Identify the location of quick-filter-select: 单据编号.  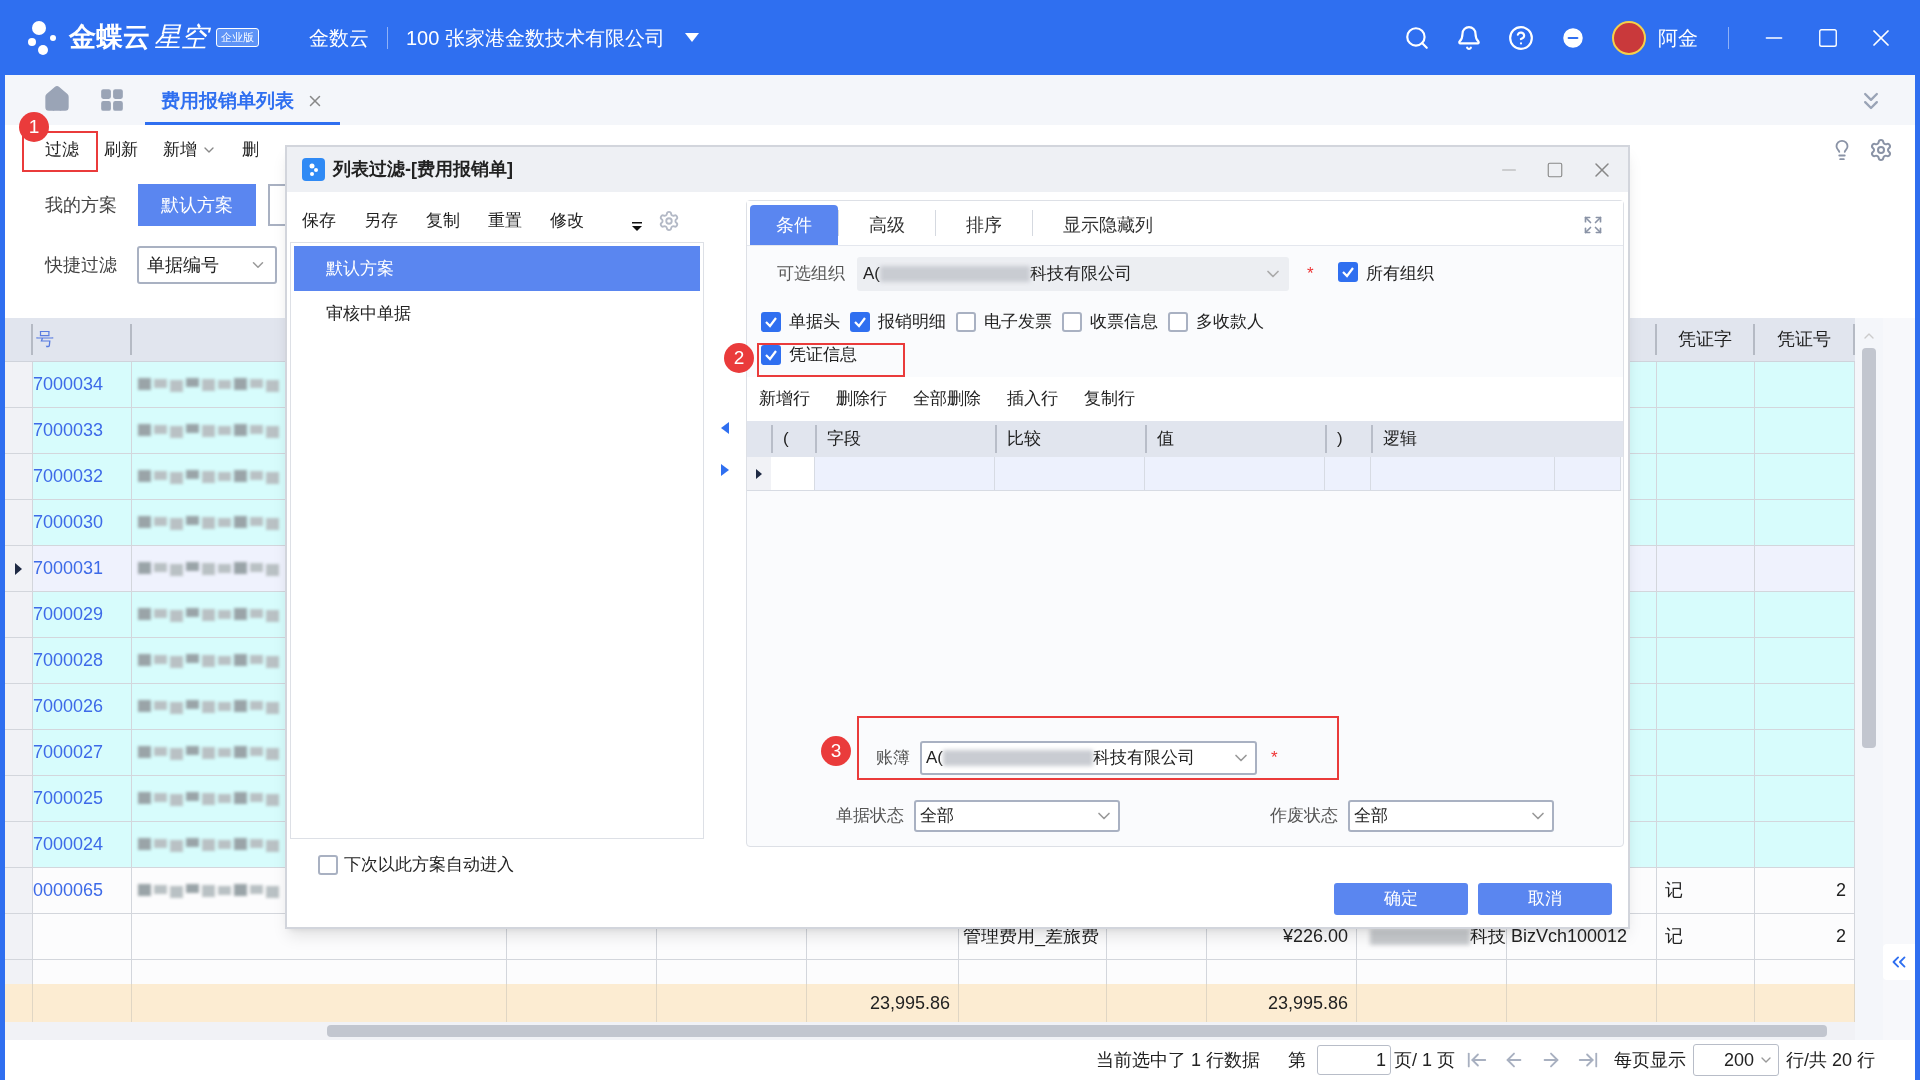
(207, 265).